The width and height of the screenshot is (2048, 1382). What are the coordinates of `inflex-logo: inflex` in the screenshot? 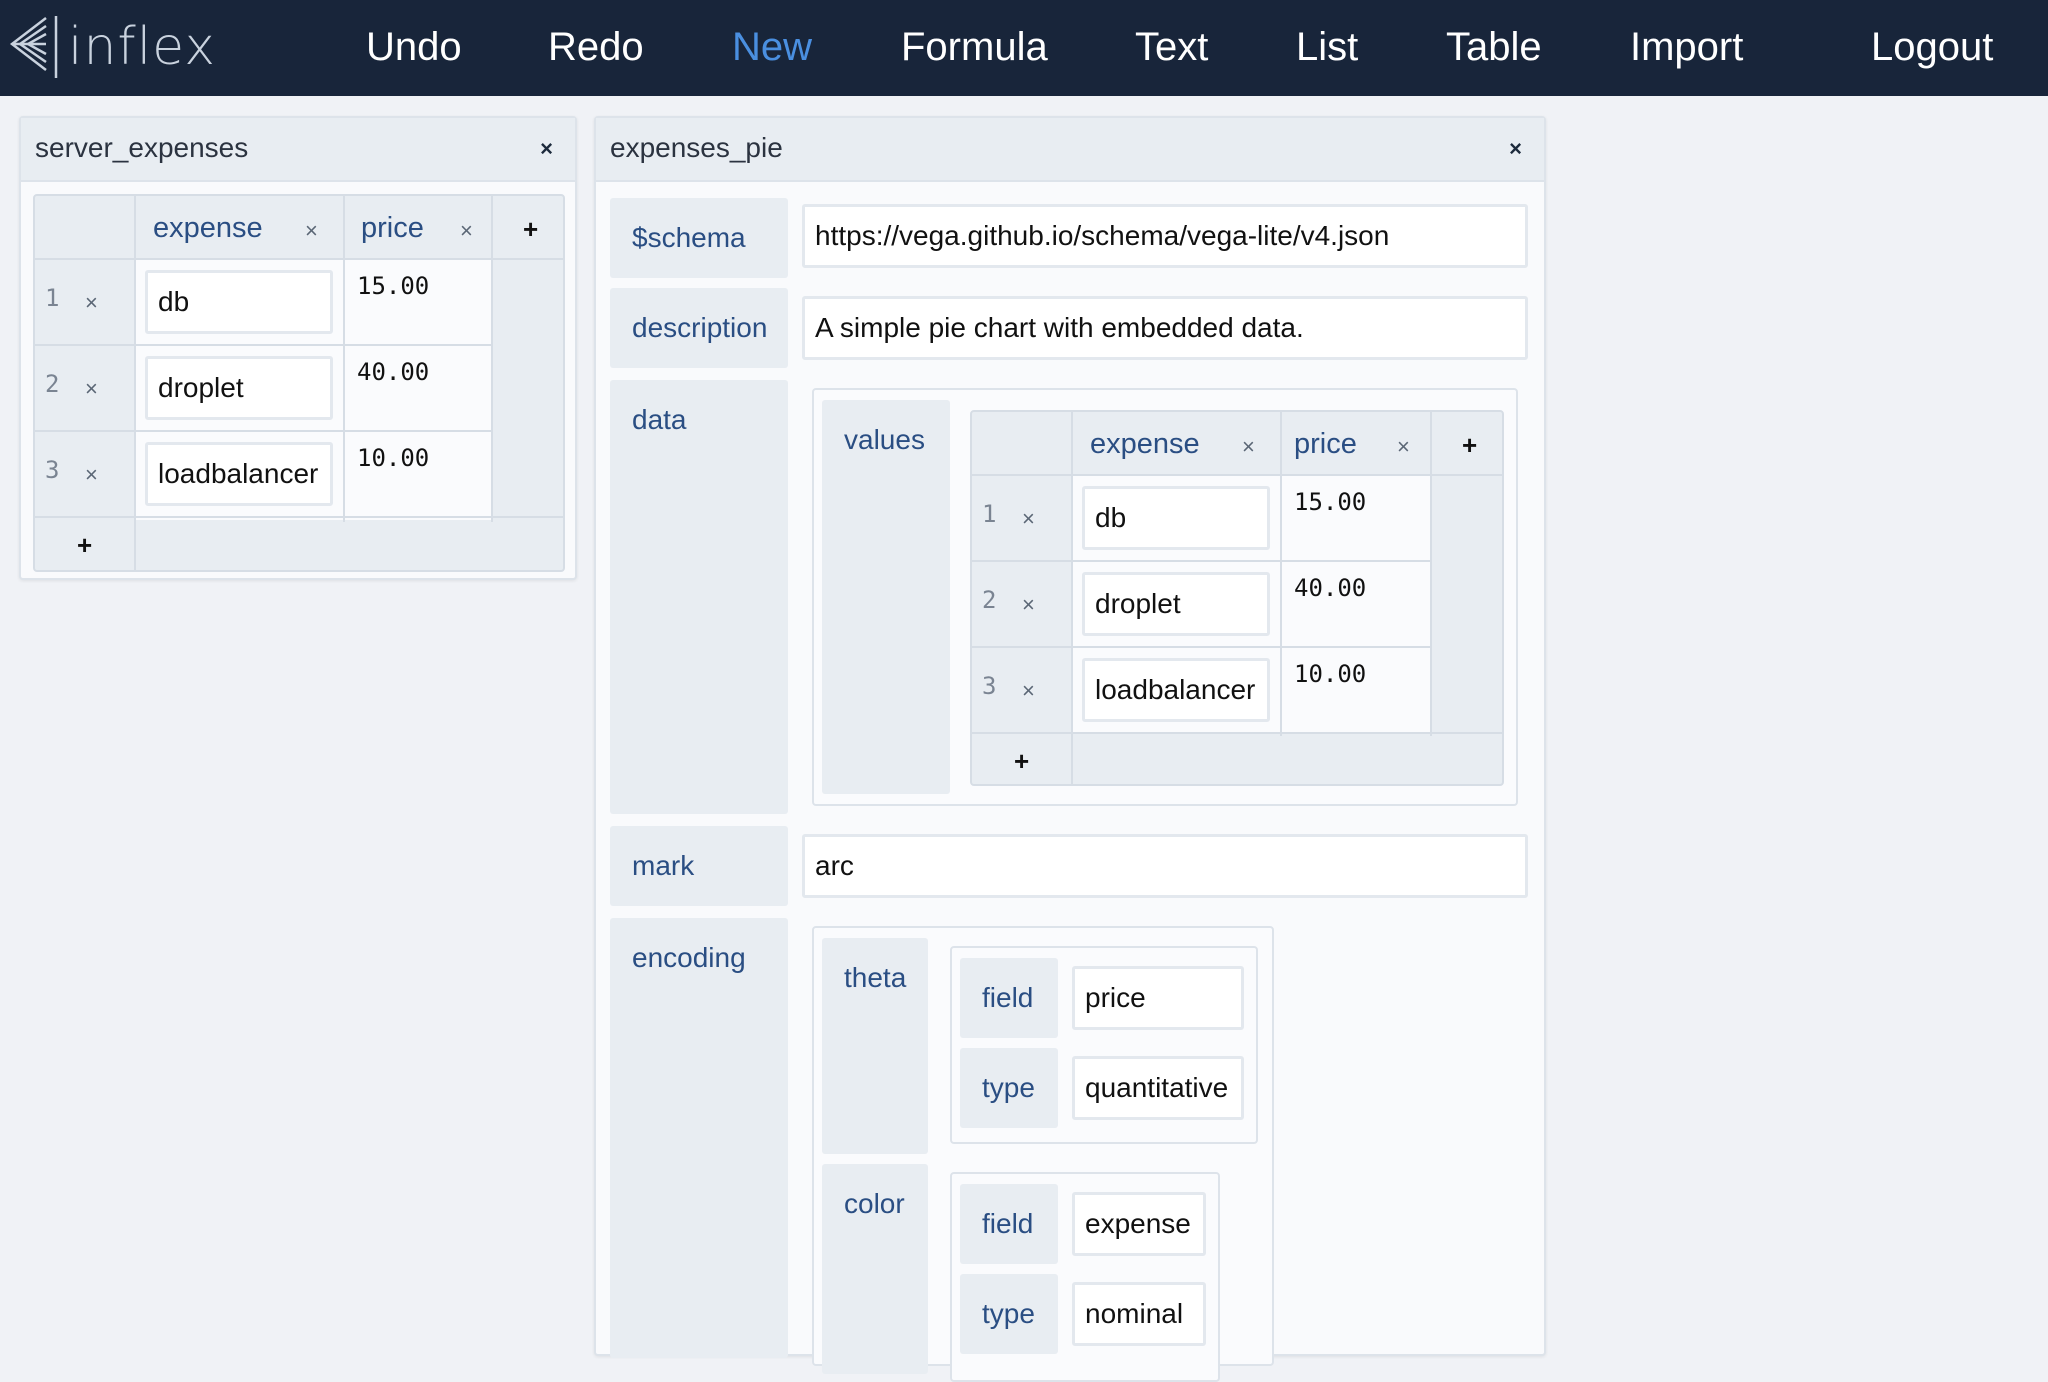 It's located at (112, 47).